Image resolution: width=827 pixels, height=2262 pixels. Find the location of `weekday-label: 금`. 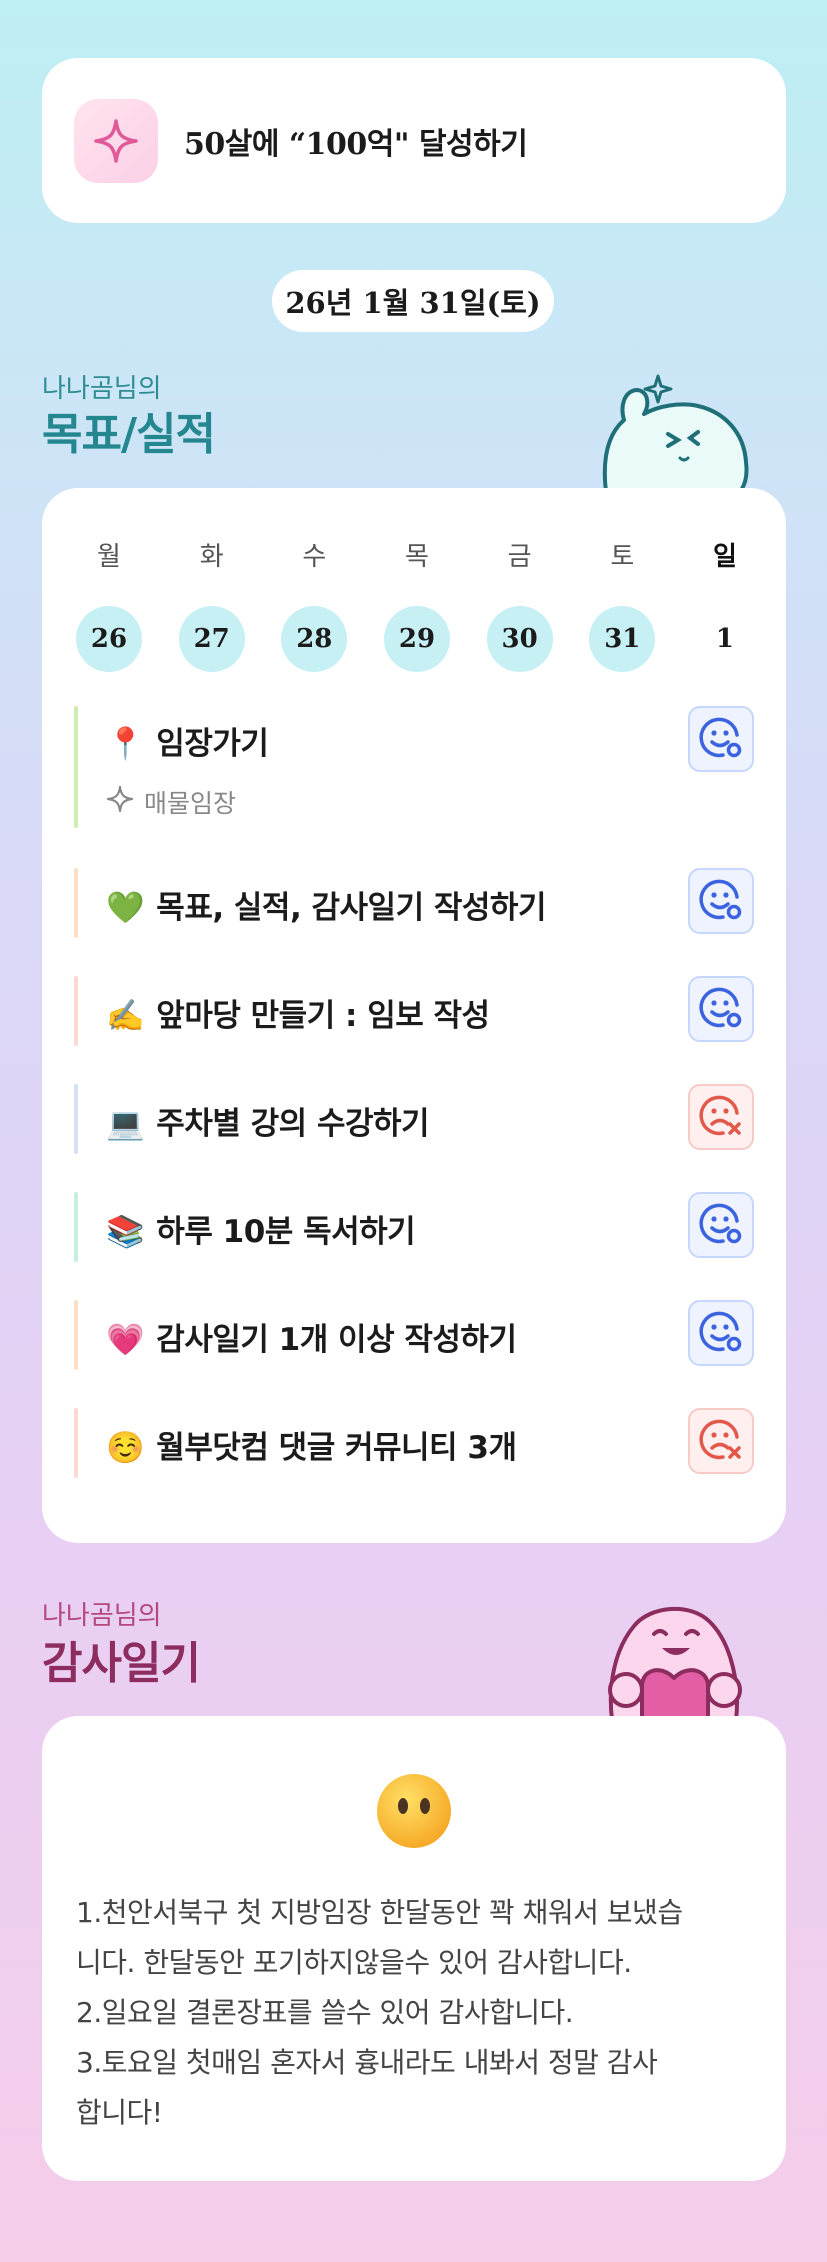

weekday-label: 금 is located at coordinates (519, 557).